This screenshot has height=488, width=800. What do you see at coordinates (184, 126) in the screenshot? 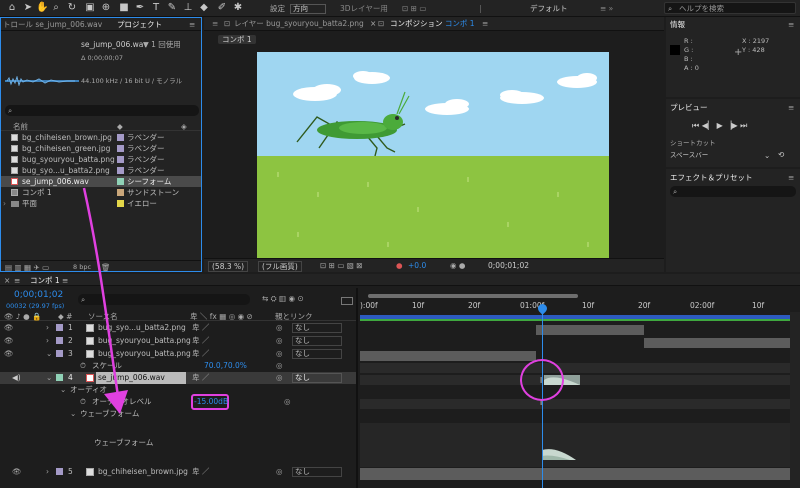
I see `tag-icon: ◈` at bounding box center [184, 126].